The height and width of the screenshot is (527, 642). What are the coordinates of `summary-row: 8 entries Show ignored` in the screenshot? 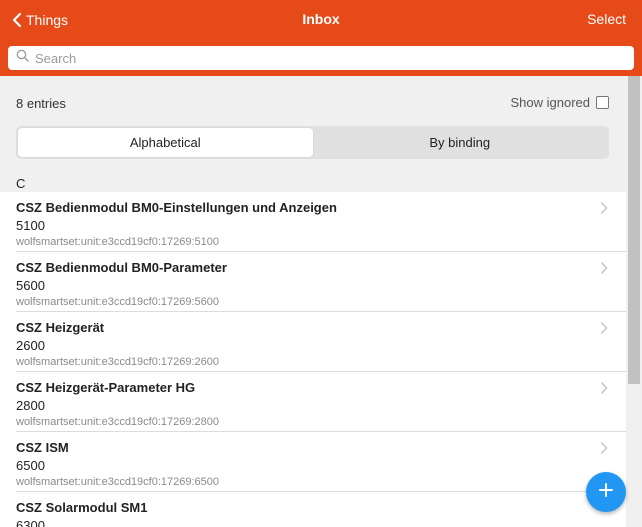 It's located at (313, 101).